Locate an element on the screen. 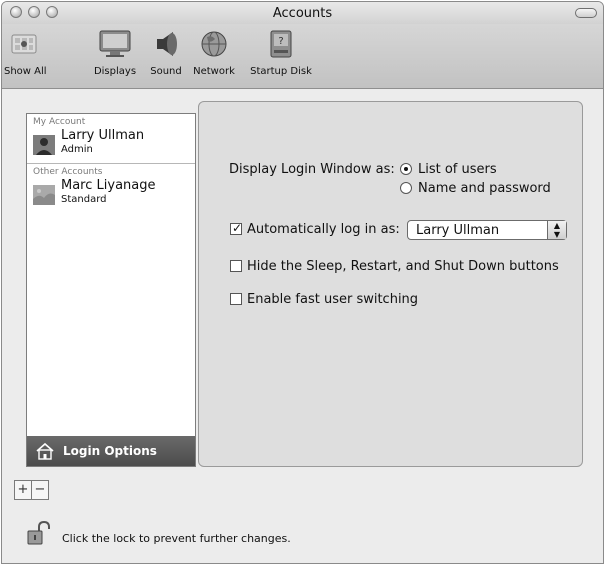 The height and width of the screenshot is (565, 605). toolbar-toggle-button is located at coordinates (586, 13).